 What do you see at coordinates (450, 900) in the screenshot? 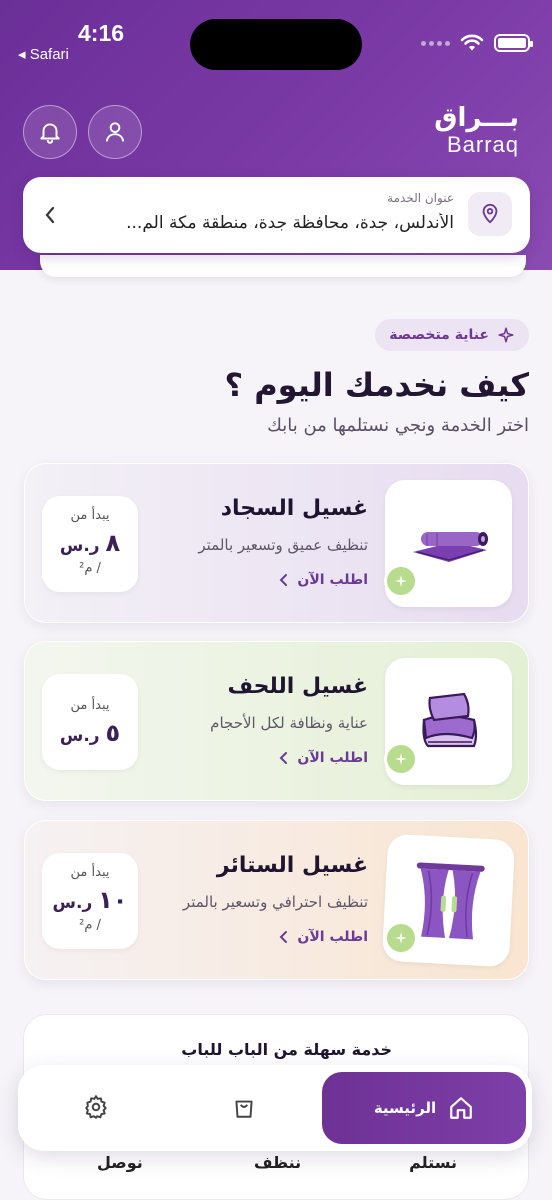
I see `curtain-icon` at bounding box center [450, 900].